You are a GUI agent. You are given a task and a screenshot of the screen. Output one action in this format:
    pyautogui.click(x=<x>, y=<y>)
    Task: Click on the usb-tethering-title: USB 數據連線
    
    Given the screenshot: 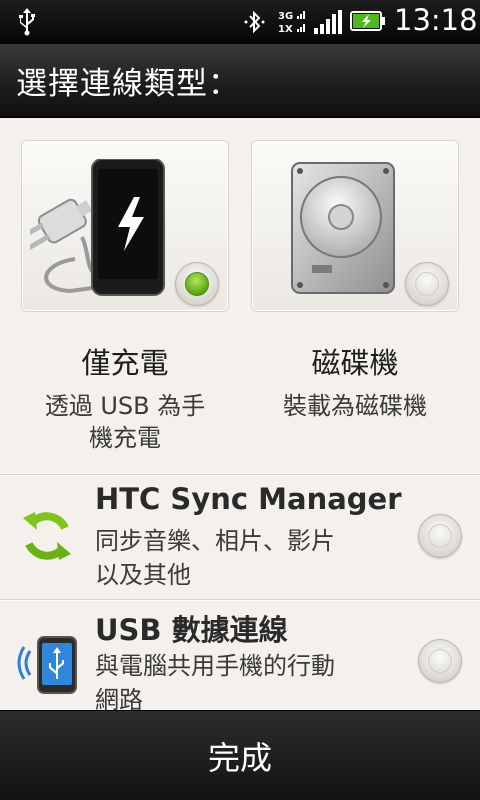 What is the action you would take?
    pyautogui.click(x=191, y=630)
    